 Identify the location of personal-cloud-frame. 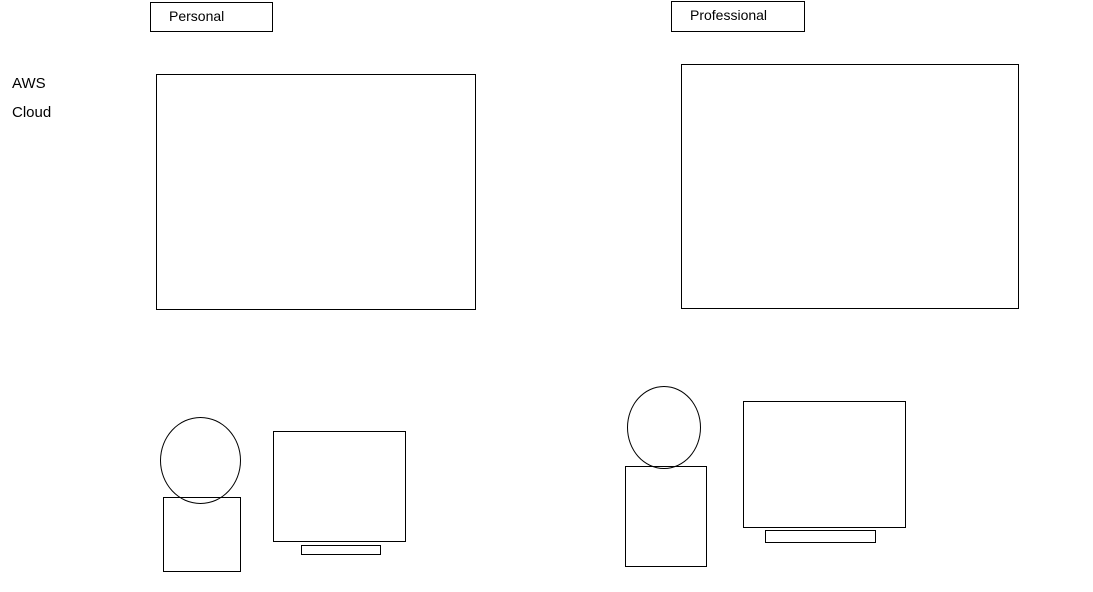
(316, 192).